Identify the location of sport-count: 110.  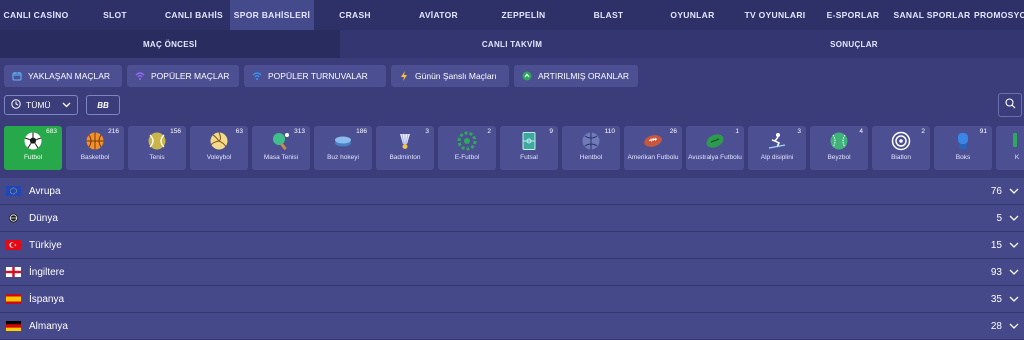
(609, 131).